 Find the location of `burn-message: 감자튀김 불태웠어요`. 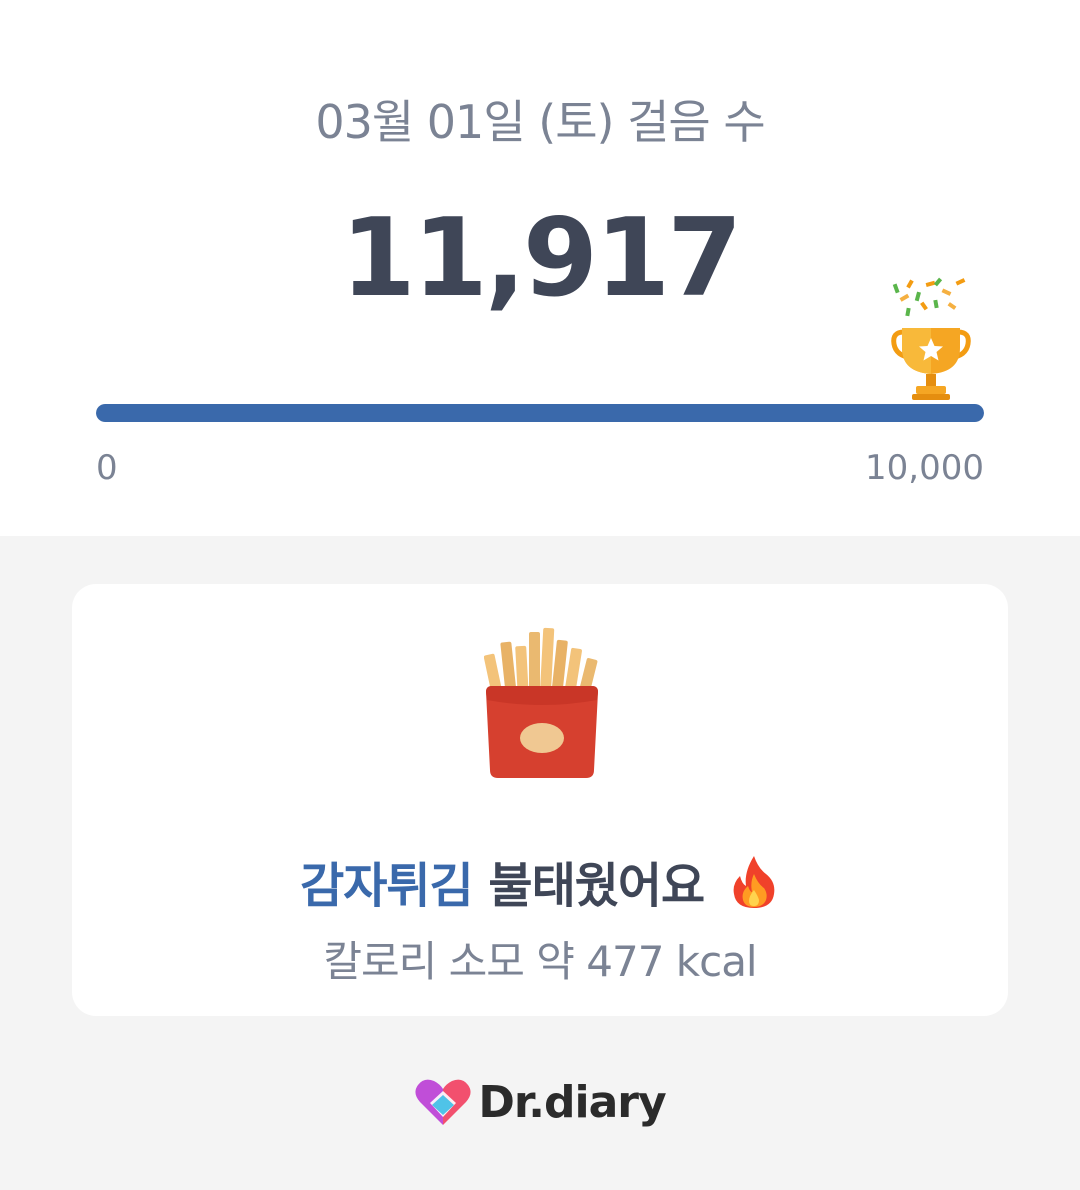

burn-message: 감자튀김 불태웠어요 is located at coordinates (540, 881).